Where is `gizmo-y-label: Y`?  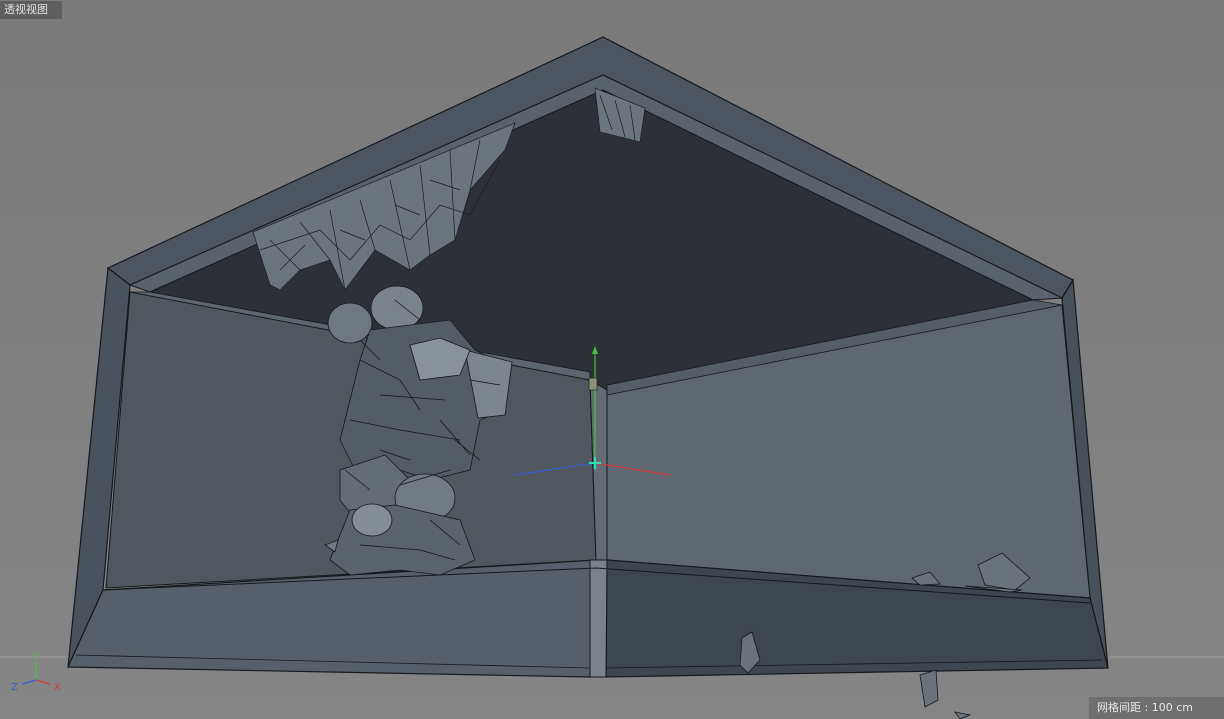
gizmo-y-label: Y is located at coordinates (35, 657).